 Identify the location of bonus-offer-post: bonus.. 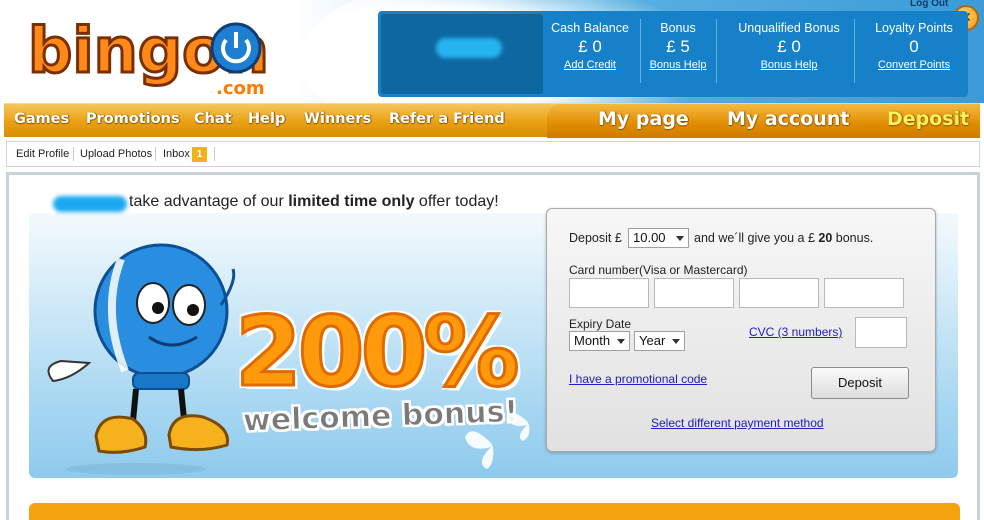
(854, 238).